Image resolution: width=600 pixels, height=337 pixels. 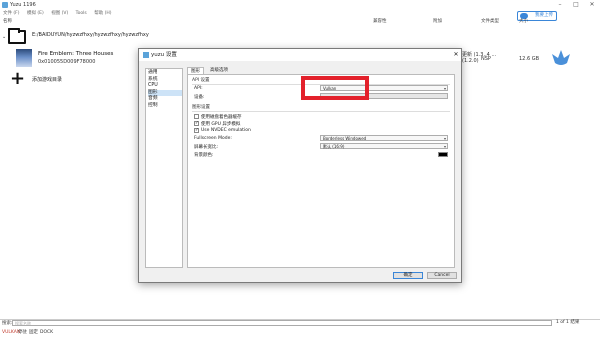 I want to click on disk-cache-checkbox, so click(x=196, y=116).